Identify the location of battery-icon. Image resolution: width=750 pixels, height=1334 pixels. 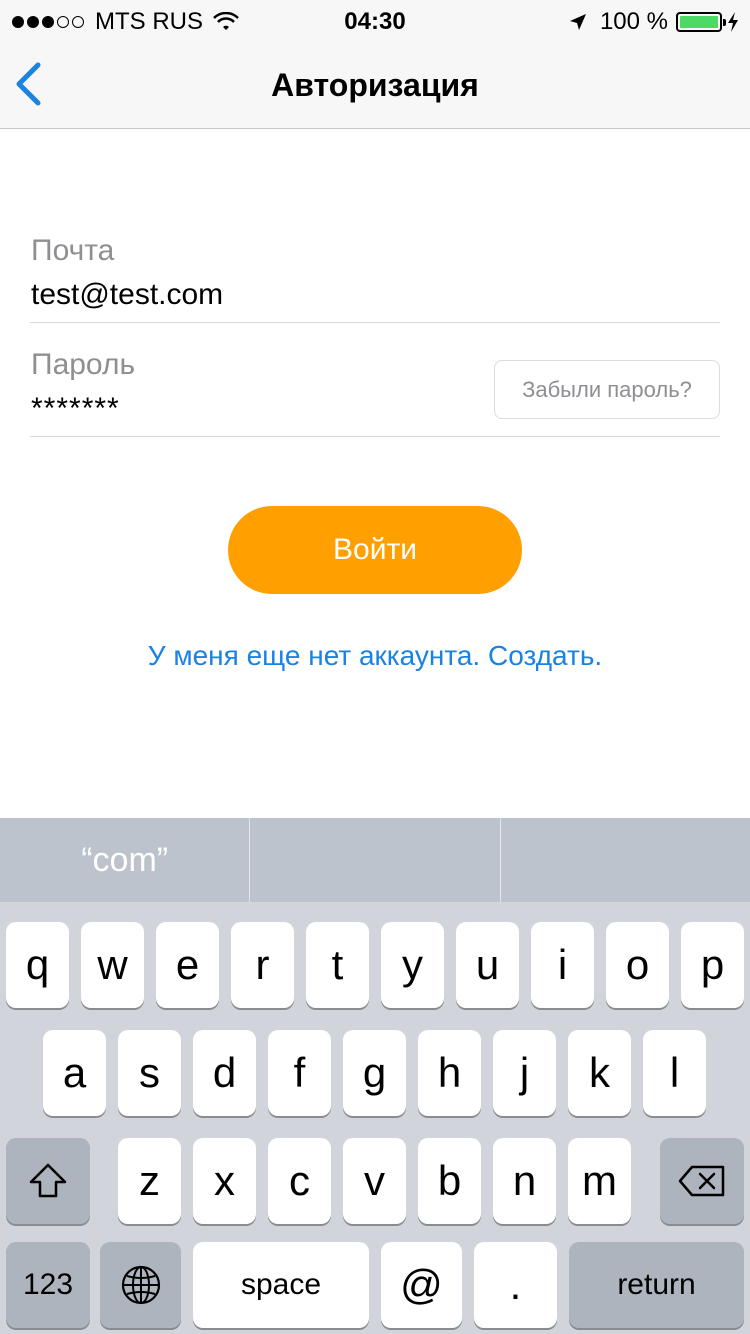
(701, 22).